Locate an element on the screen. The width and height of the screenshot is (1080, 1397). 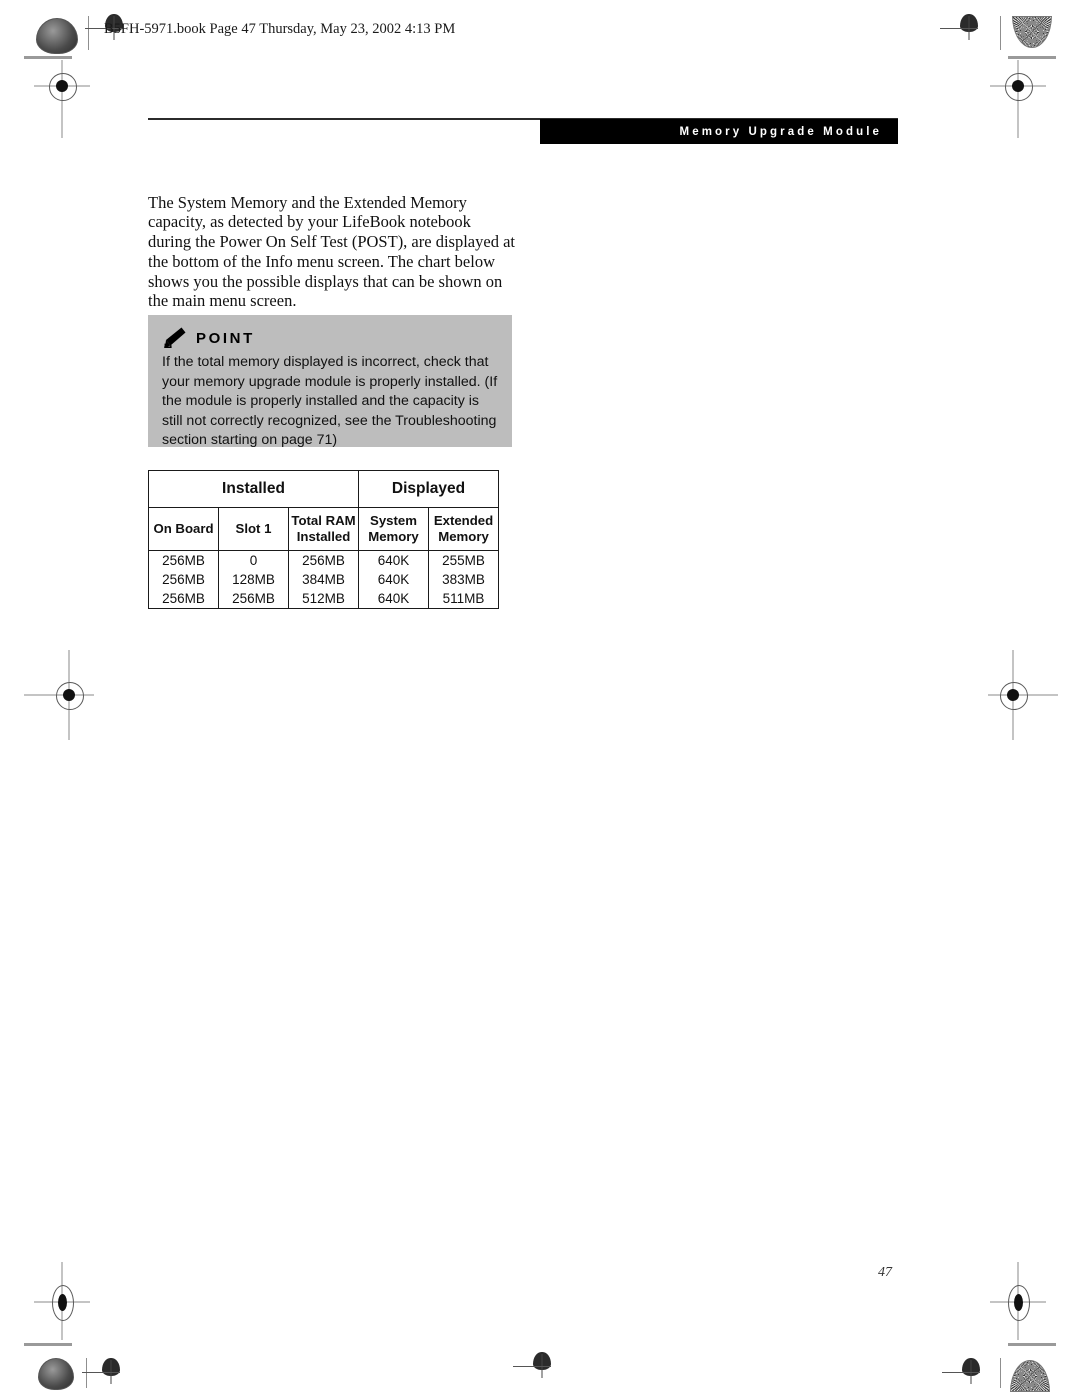
cell-extended-memory: 383MB is located at coordinates (463, 579).